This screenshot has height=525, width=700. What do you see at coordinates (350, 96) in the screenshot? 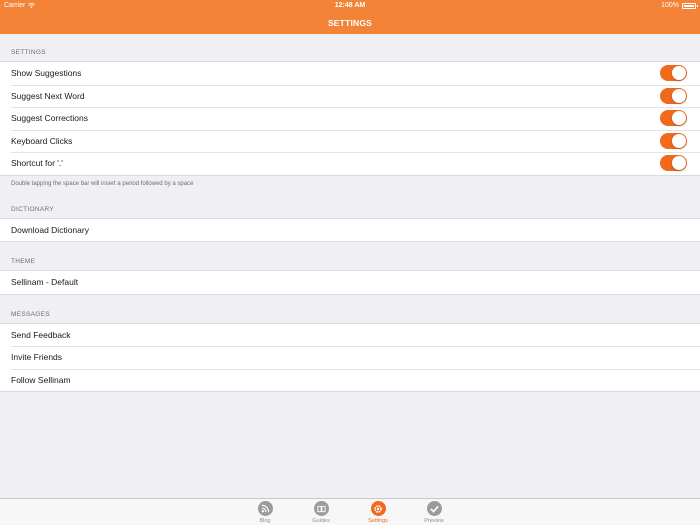
I see `row-suggest-next-word: Suggest Next Word` at bounding box center [350, 96].